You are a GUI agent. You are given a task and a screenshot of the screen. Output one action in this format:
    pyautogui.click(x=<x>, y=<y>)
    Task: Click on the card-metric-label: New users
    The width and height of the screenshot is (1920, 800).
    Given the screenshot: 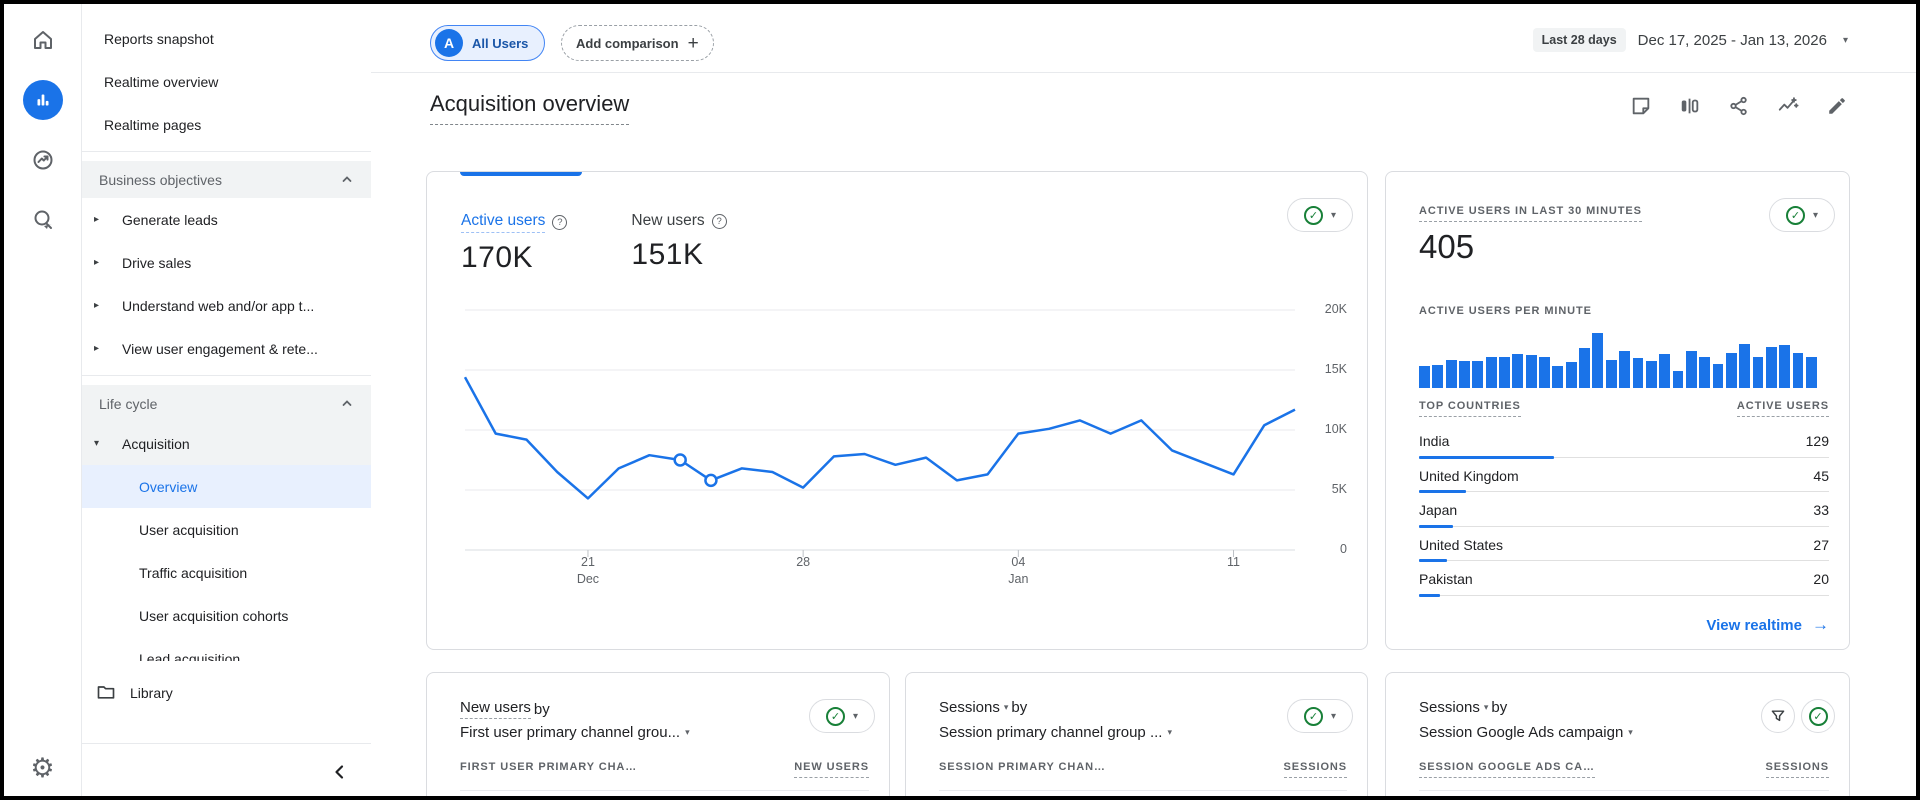 What is the action you would take?
    pyautogui.click(x=495, y=709)
    